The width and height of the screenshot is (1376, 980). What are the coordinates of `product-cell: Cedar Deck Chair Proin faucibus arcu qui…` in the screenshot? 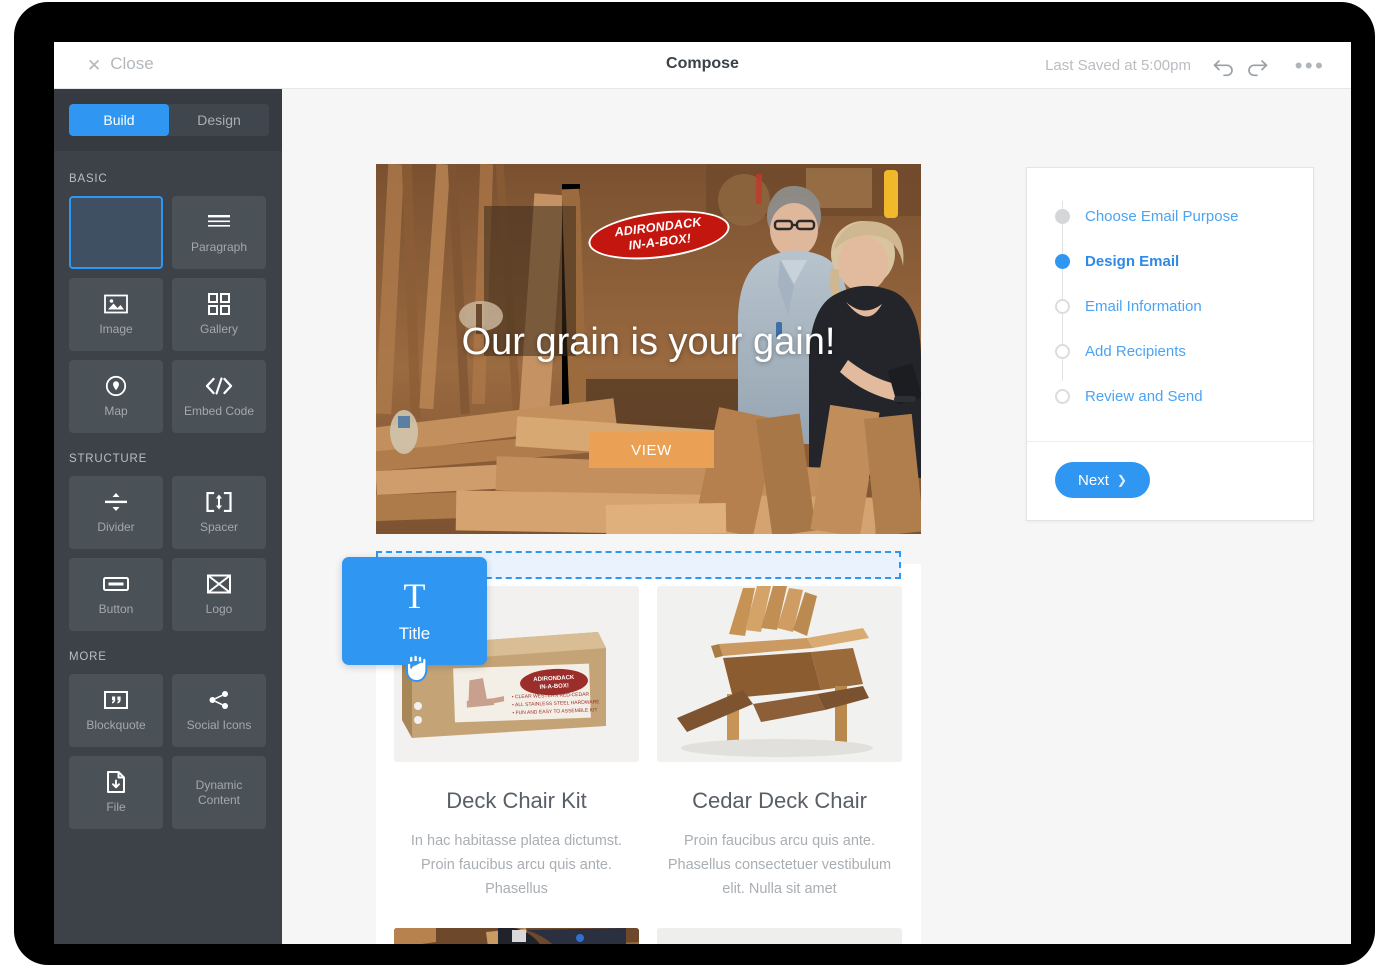 It's located at (779, 744).